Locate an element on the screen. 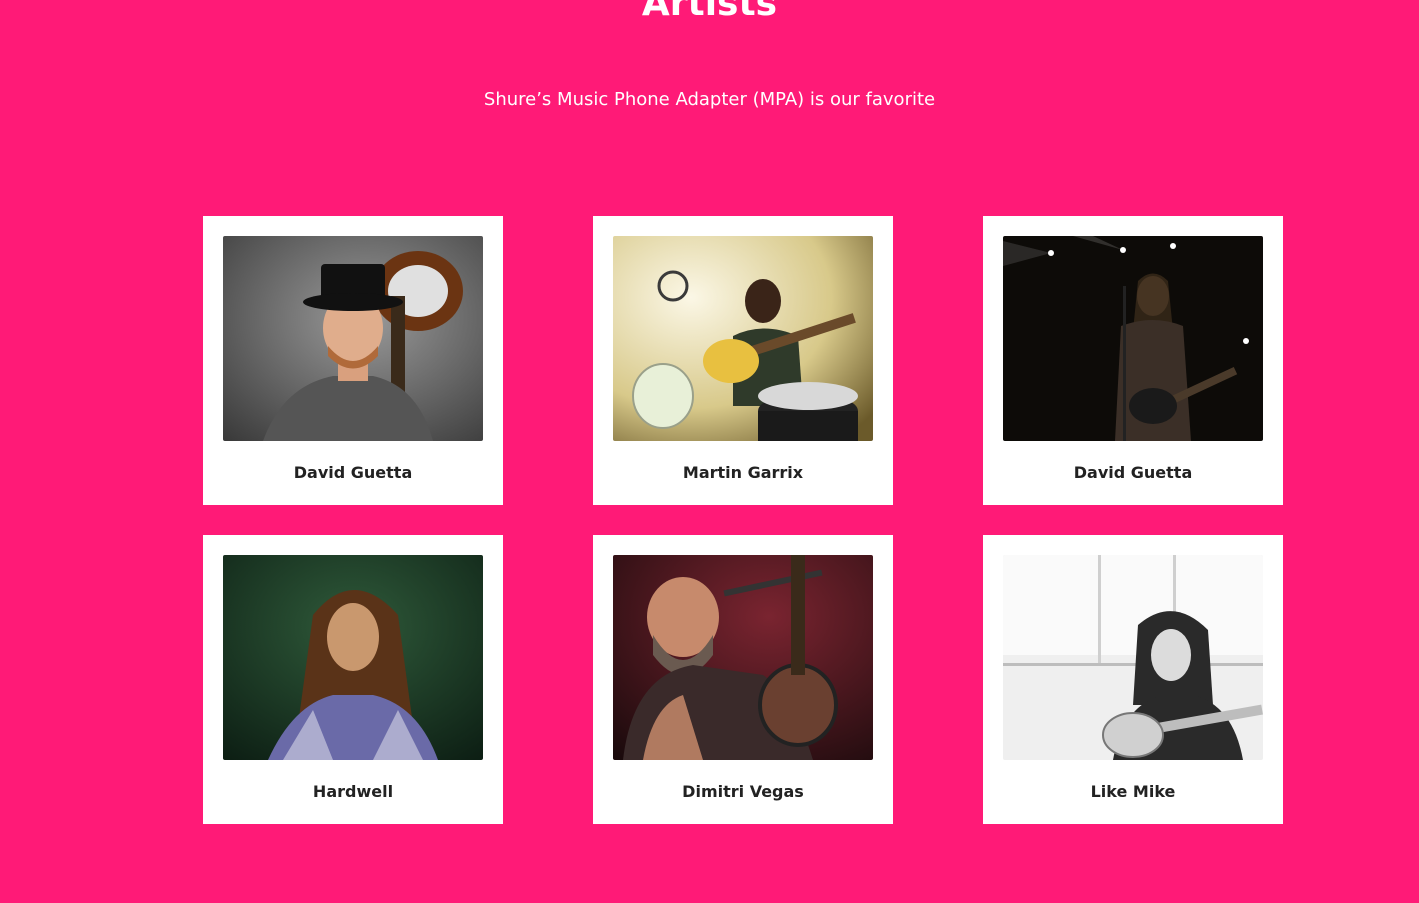  artist-card: Hardwell is located at coordinates (353, 679).